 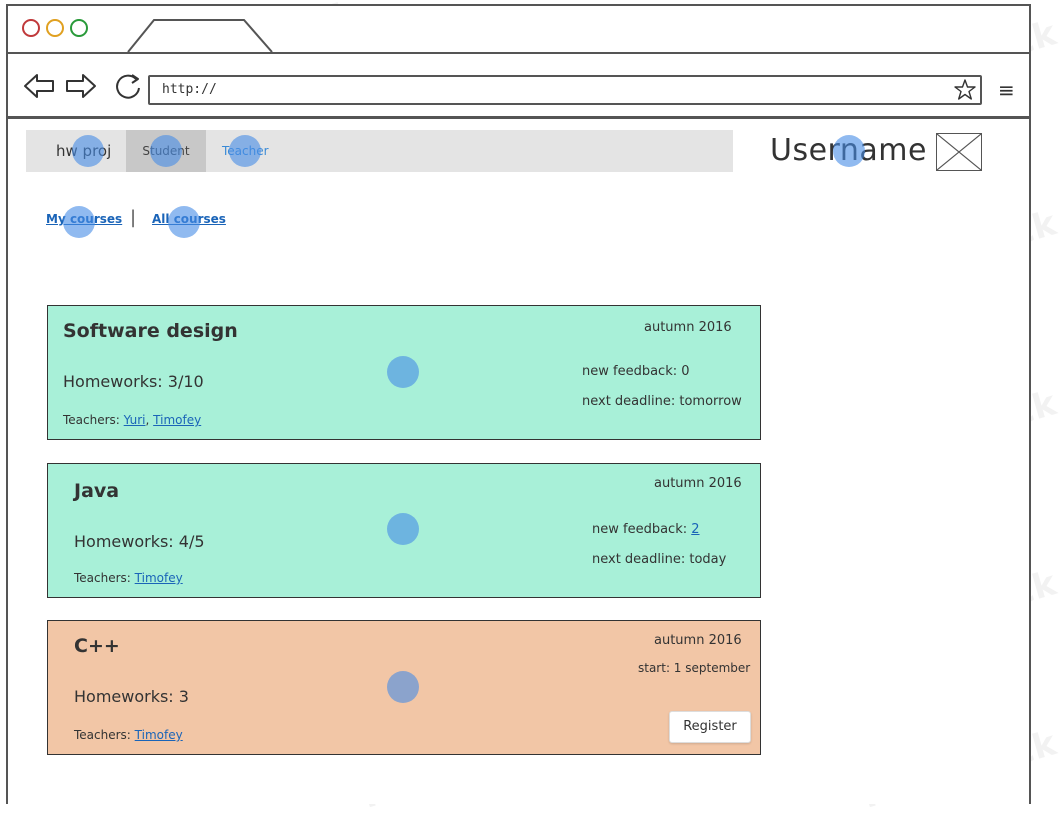 What do you see at coordinates (518, 30) in the screenshot?
I see `browser-titlebar` at bounding box center [518, 30].